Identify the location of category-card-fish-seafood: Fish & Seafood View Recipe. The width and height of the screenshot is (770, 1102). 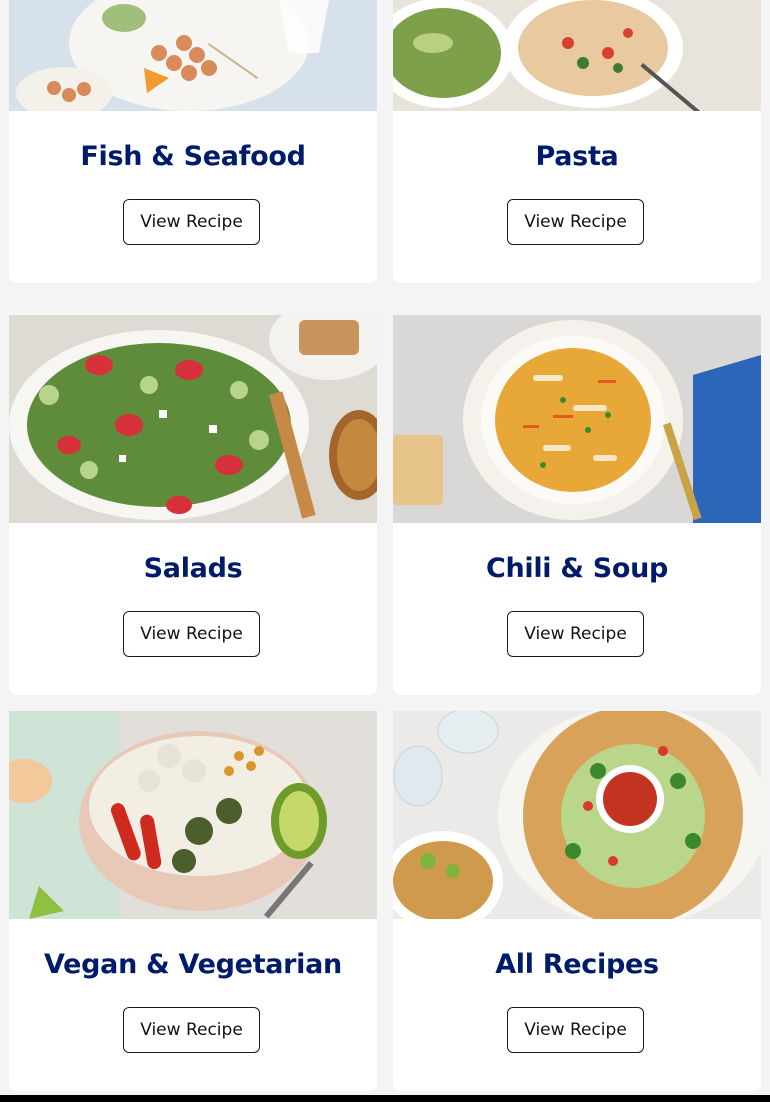
(193, 141).